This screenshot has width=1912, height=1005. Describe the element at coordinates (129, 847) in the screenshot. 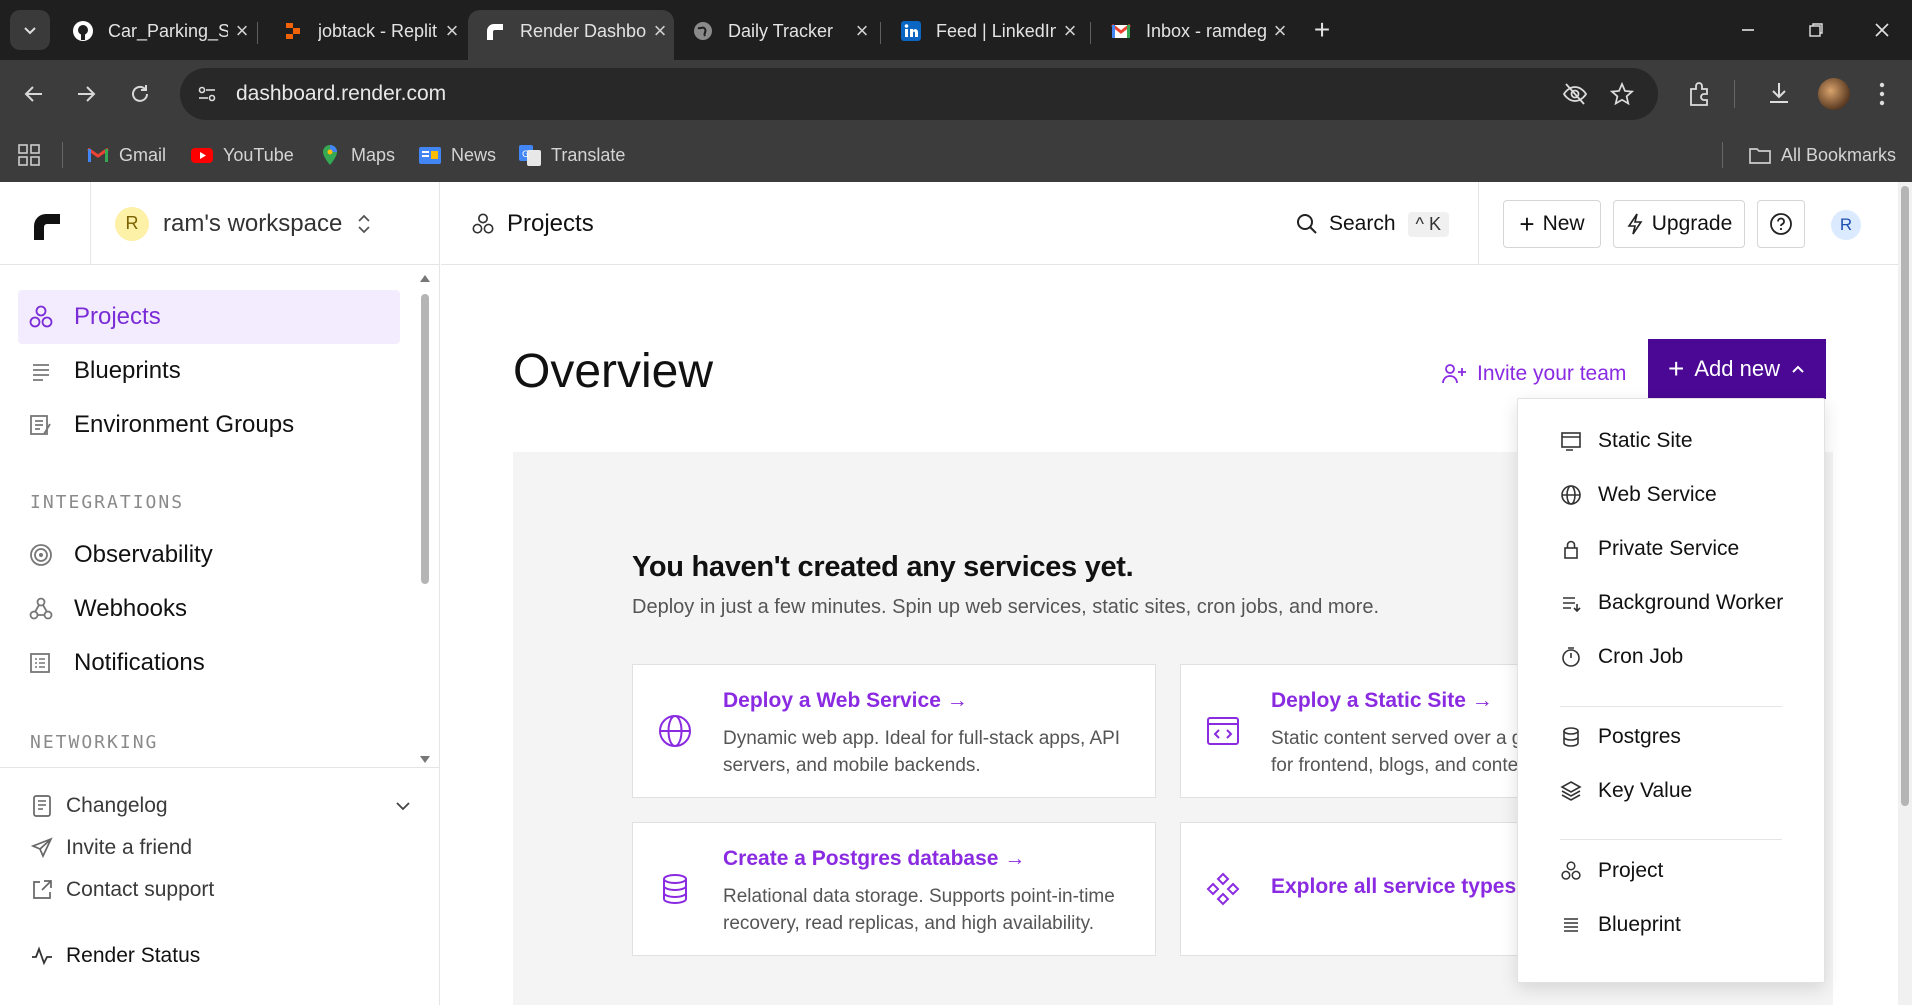

I see `invite-friend-label: Invite a friend` at that location.